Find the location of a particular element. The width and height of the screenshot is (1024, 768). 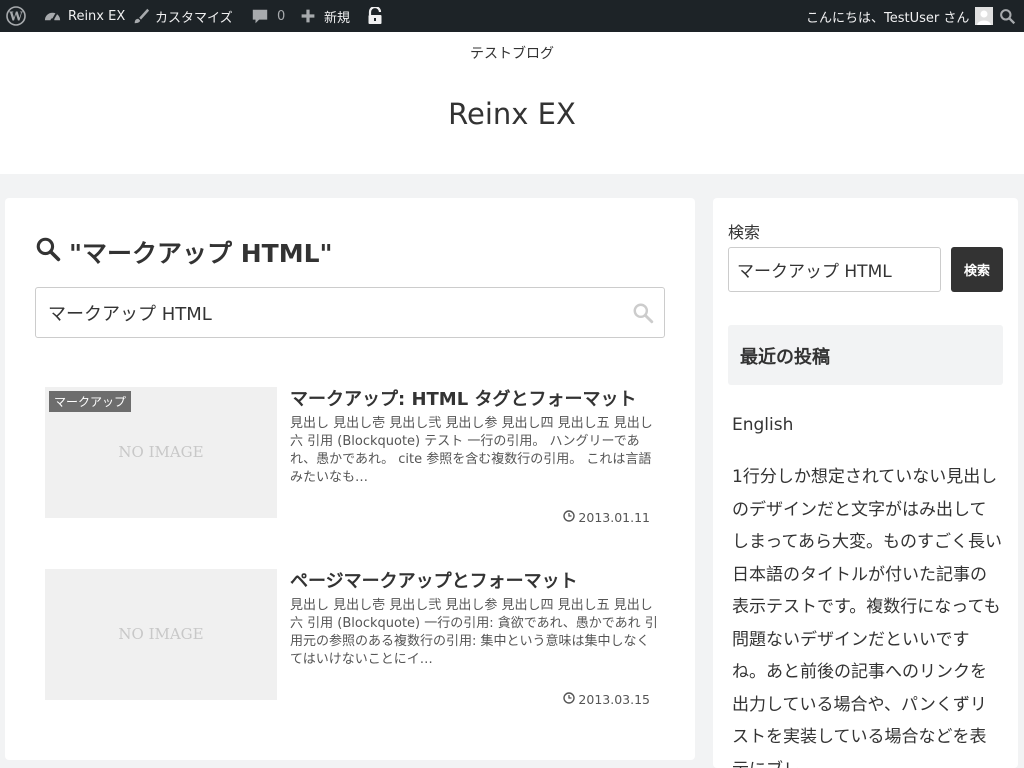

post-thumbnail: NO IMAGE is located at coordinates (161, 634).